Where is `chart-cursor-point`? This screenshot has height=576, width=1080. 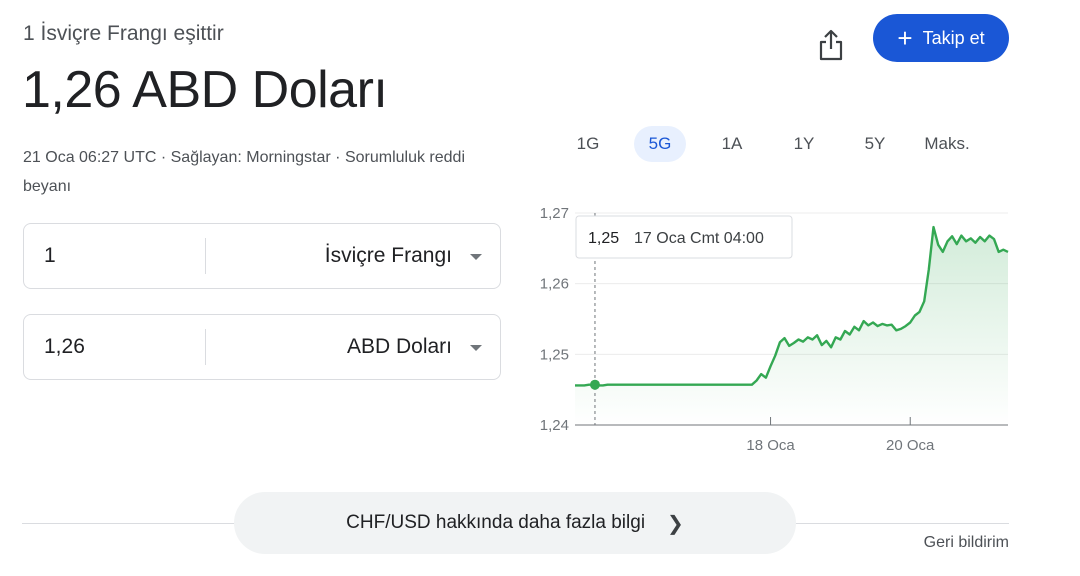 chart-cursor-point is located at coordinates (594, 384).